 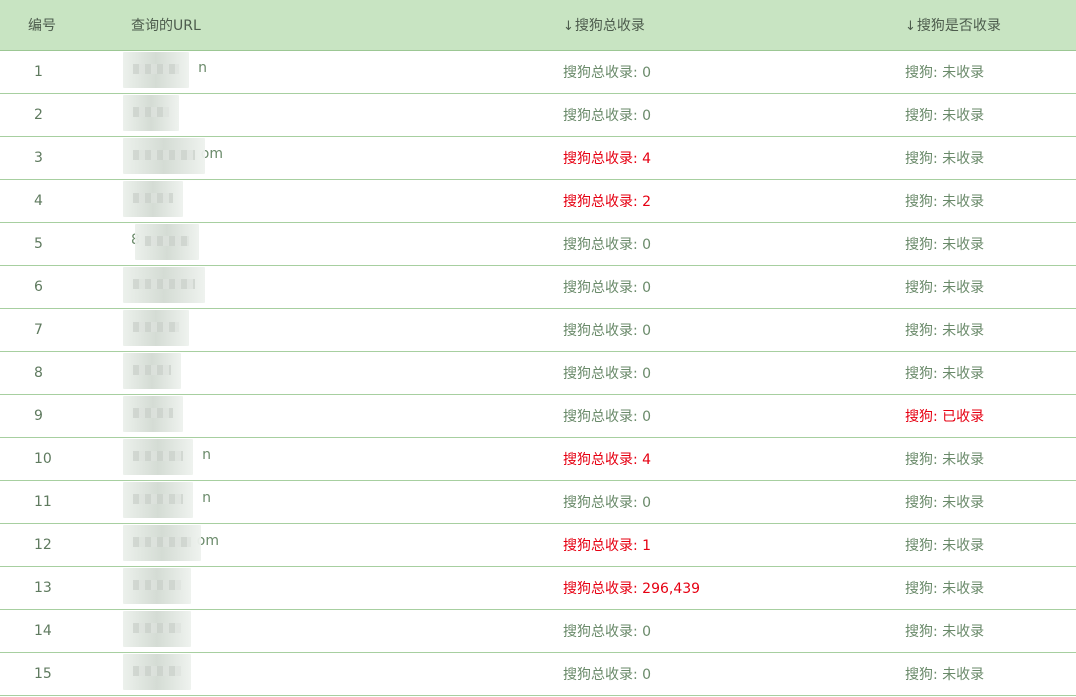 I want to click on table-row: 4 搜狗总收录: 2 搜狗: 未收录, so click(x=538, y=201).